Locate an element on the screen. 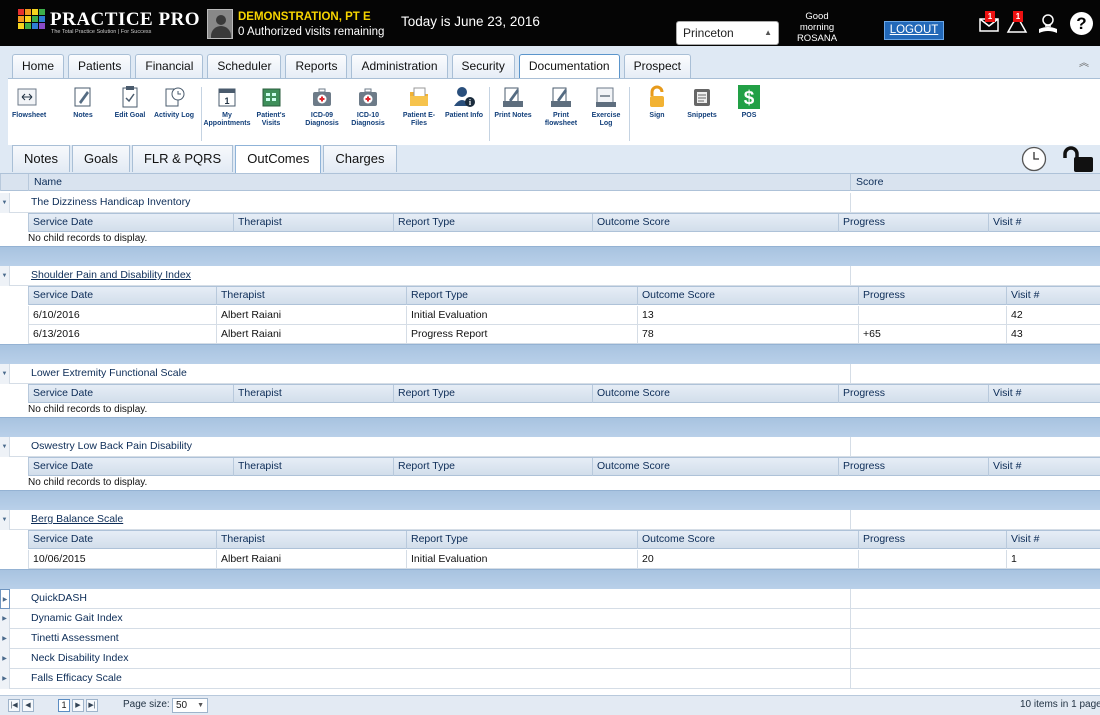 The height and width of the screenshot is (715, 1100). menu-tab-financial: Financial is located at coordinates (169, 66).